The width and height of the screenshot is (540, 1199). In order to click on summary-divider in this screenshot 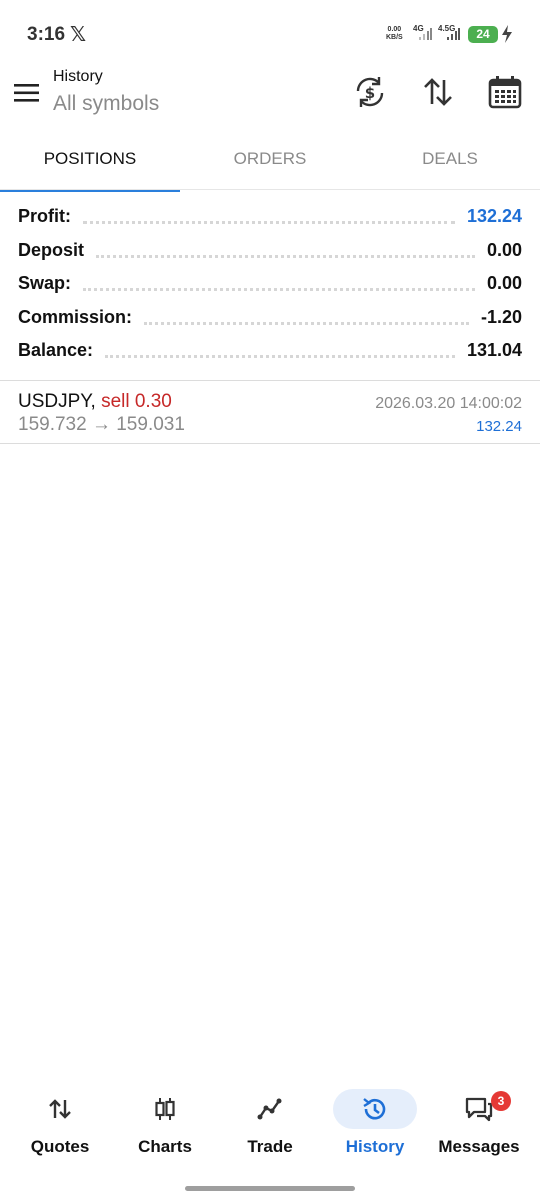, I will do `click(270, 380)`.